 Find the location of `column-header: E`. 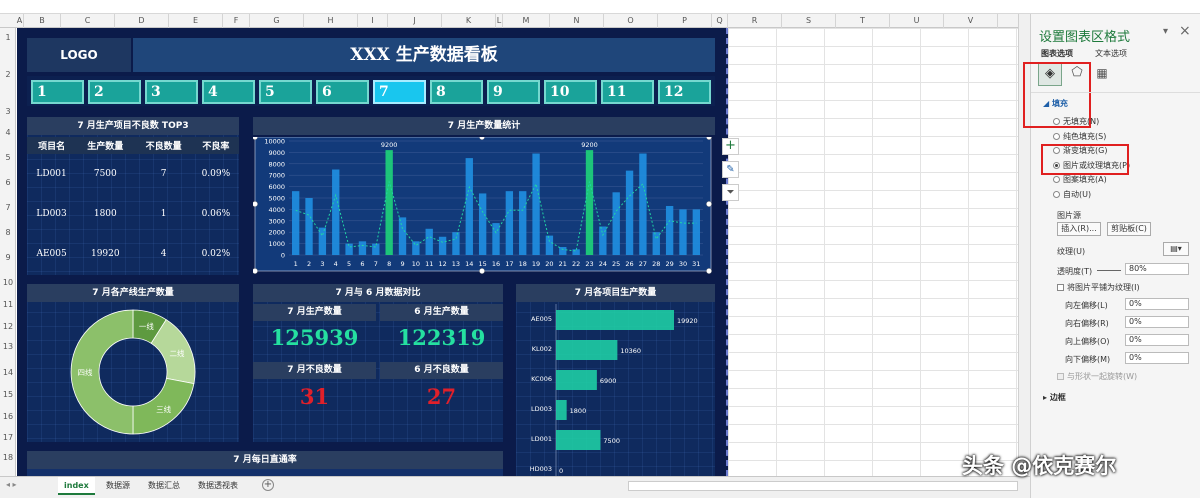

column-header: E is located at coordinates (196, 21).